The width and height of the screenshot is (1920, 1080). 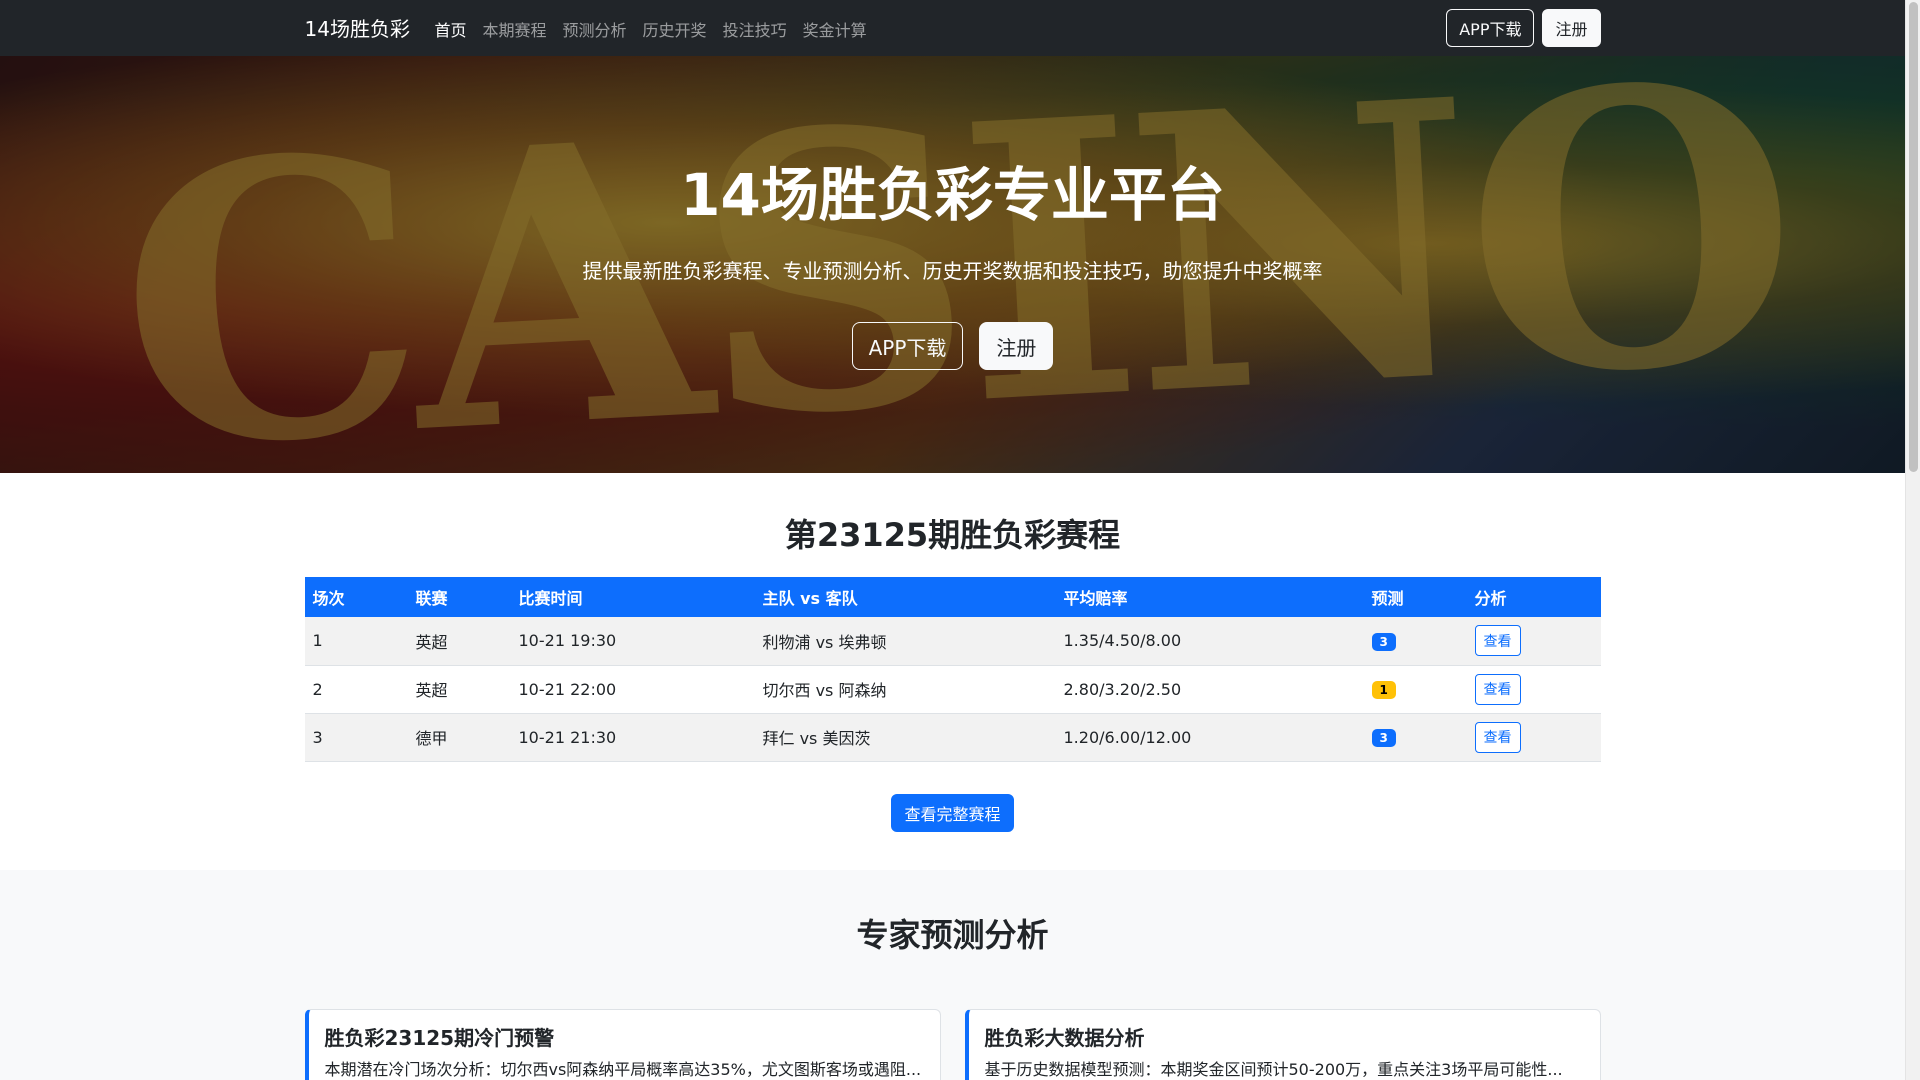 What do you see at coordinates (317, 641) in the screenshot?
I see `cell-number: 1` at bounding box center [317, 641].